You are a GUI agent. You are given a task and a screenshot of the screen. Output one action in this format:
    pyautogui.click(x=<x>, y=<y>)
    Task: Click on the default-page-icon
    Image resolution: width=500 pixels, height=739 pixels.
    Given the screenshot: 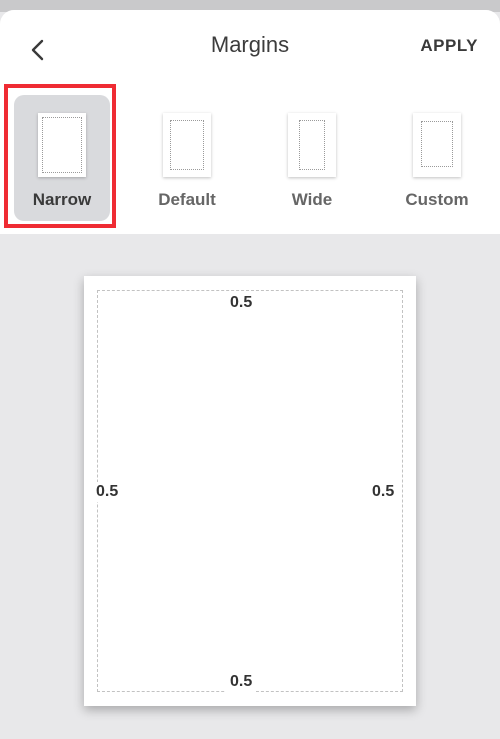 What is the action you would take?
    pyautogui.click(x=187, y=145)
    